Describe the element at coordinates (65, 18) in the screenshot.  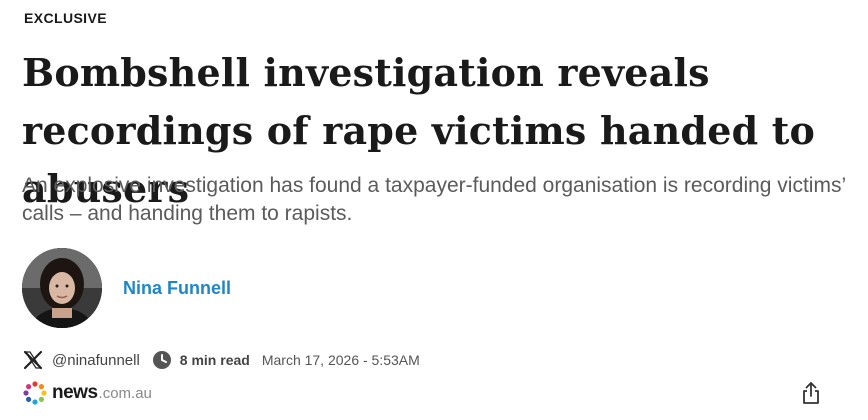
I see `exclusive-tag: EXCLUSIVE` at that location.